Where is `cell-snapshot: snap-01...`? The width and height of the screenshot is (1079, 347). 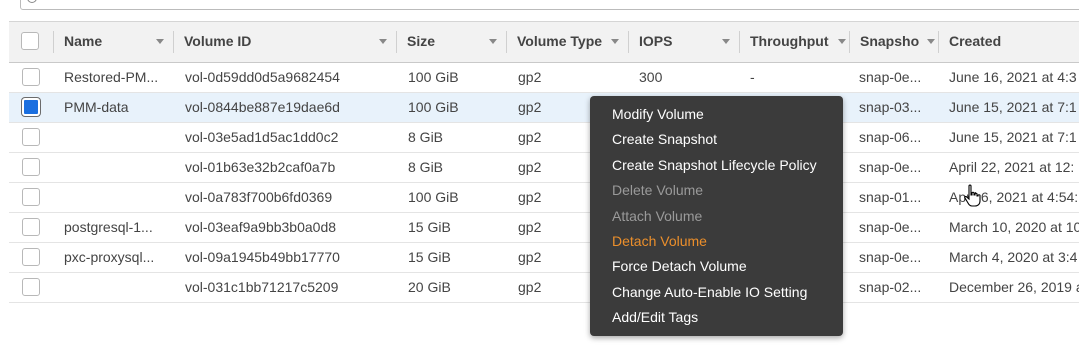 cell-snapshot: snap-01... is located at coordinates (890, 197).